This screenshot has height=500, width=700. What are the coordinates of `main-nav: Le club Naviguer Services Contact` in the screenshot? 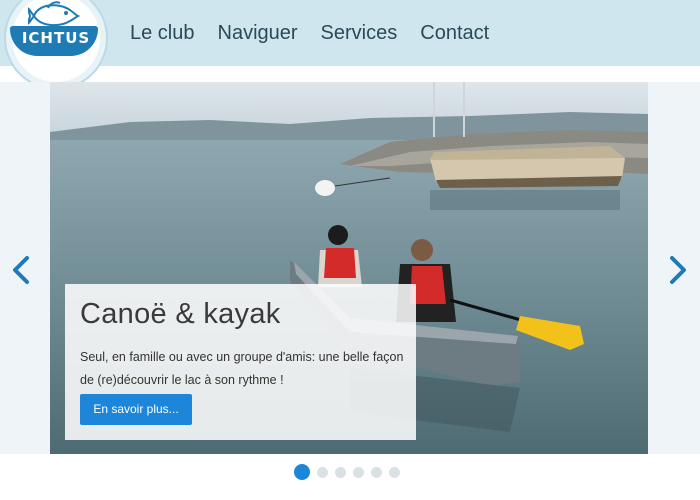 It's located at (321, 33).